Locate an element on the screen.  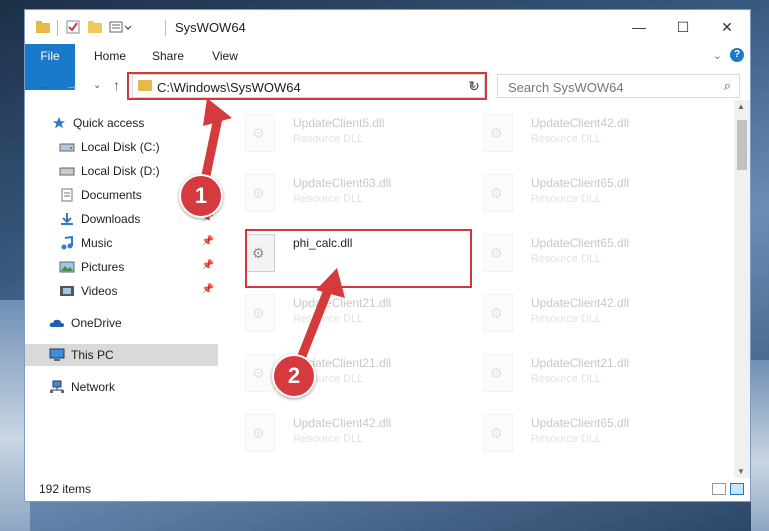
arrow-2-head is located at coordinates (330, 283).